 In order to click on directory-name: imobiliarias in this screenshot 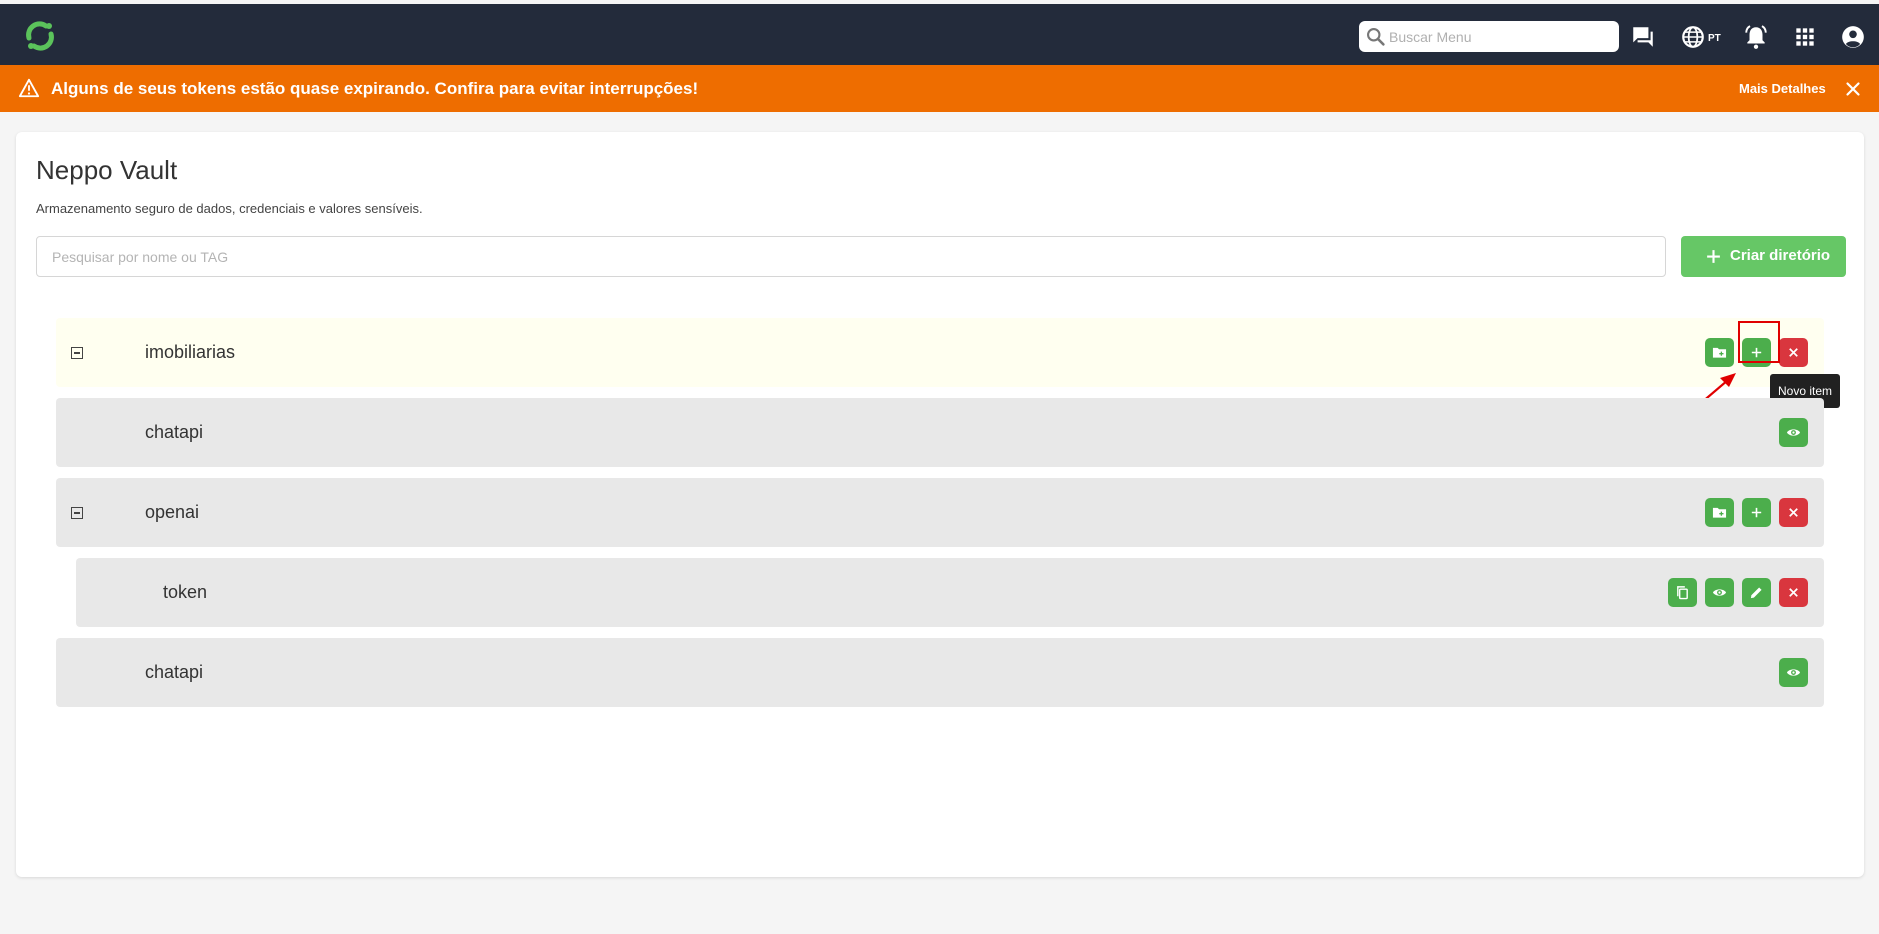, I will do `click(190, 352)`.